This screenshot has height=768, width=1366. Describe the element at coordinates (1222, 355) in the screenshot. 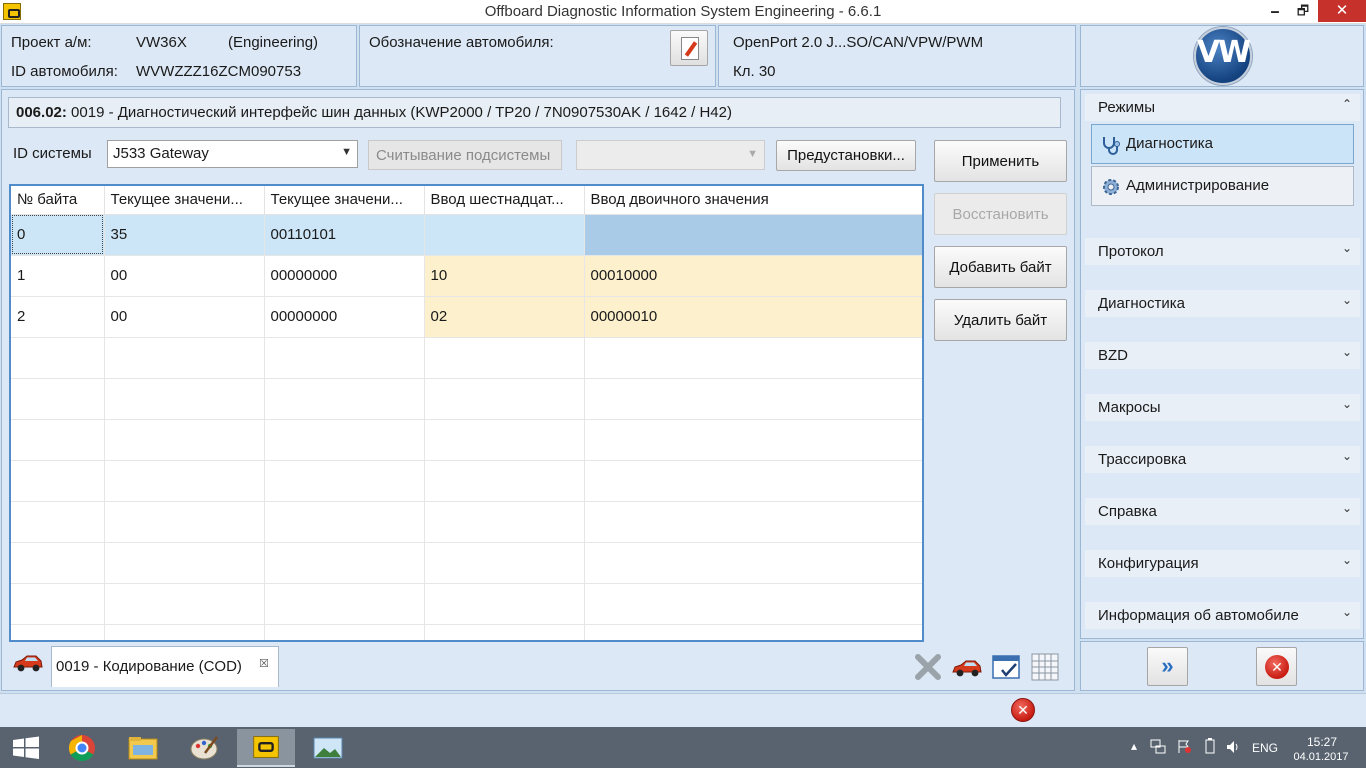

I see `section-bzd: BZD ⌄` at that location.